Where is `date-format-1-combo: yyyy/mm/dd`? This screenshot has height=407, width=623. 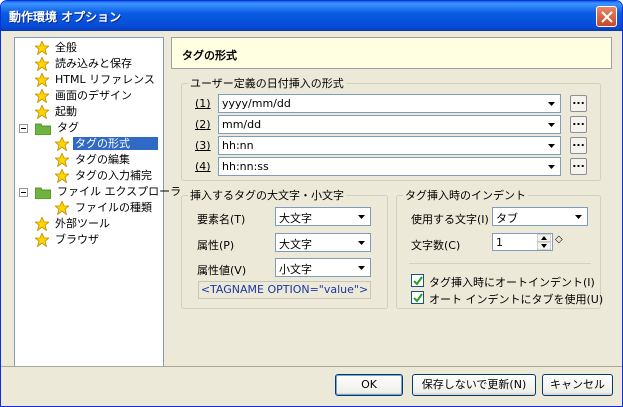 date-format-1-combo: yyyy/mm/dd is located at coordinates (389, 103).